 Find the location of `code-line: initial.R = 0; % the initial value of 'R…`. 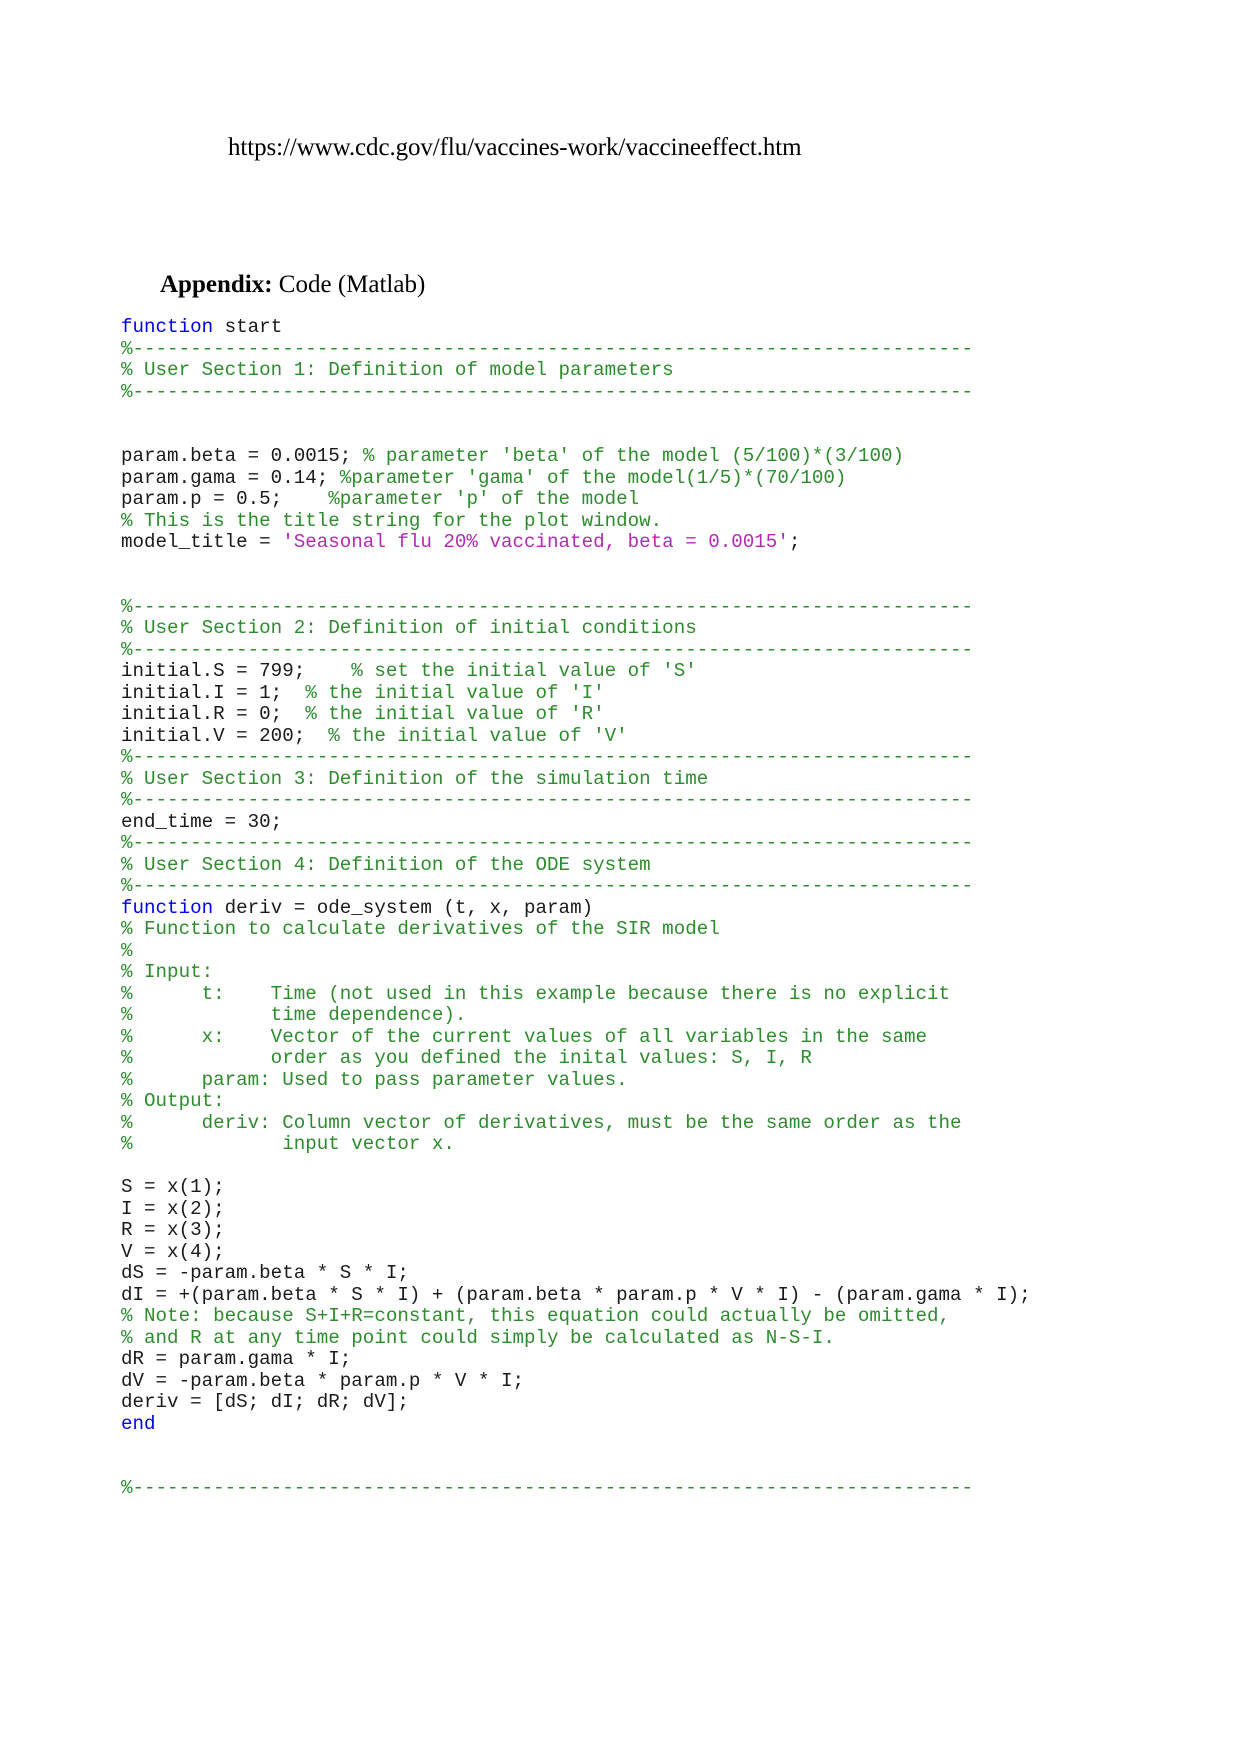

code-line: initial.R = 0; % the initial value of 'R… is located at coordinates (621, 714).